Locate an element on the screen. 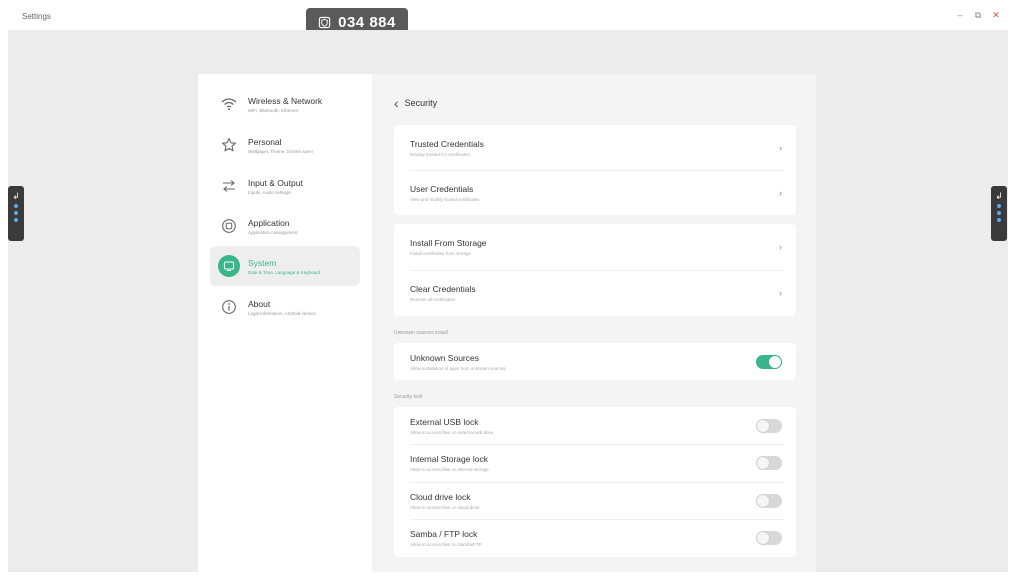 This screenshot has width=1015, height=576. row-subtitle: View and modify stored certificates is located at coordinates (445, 199).